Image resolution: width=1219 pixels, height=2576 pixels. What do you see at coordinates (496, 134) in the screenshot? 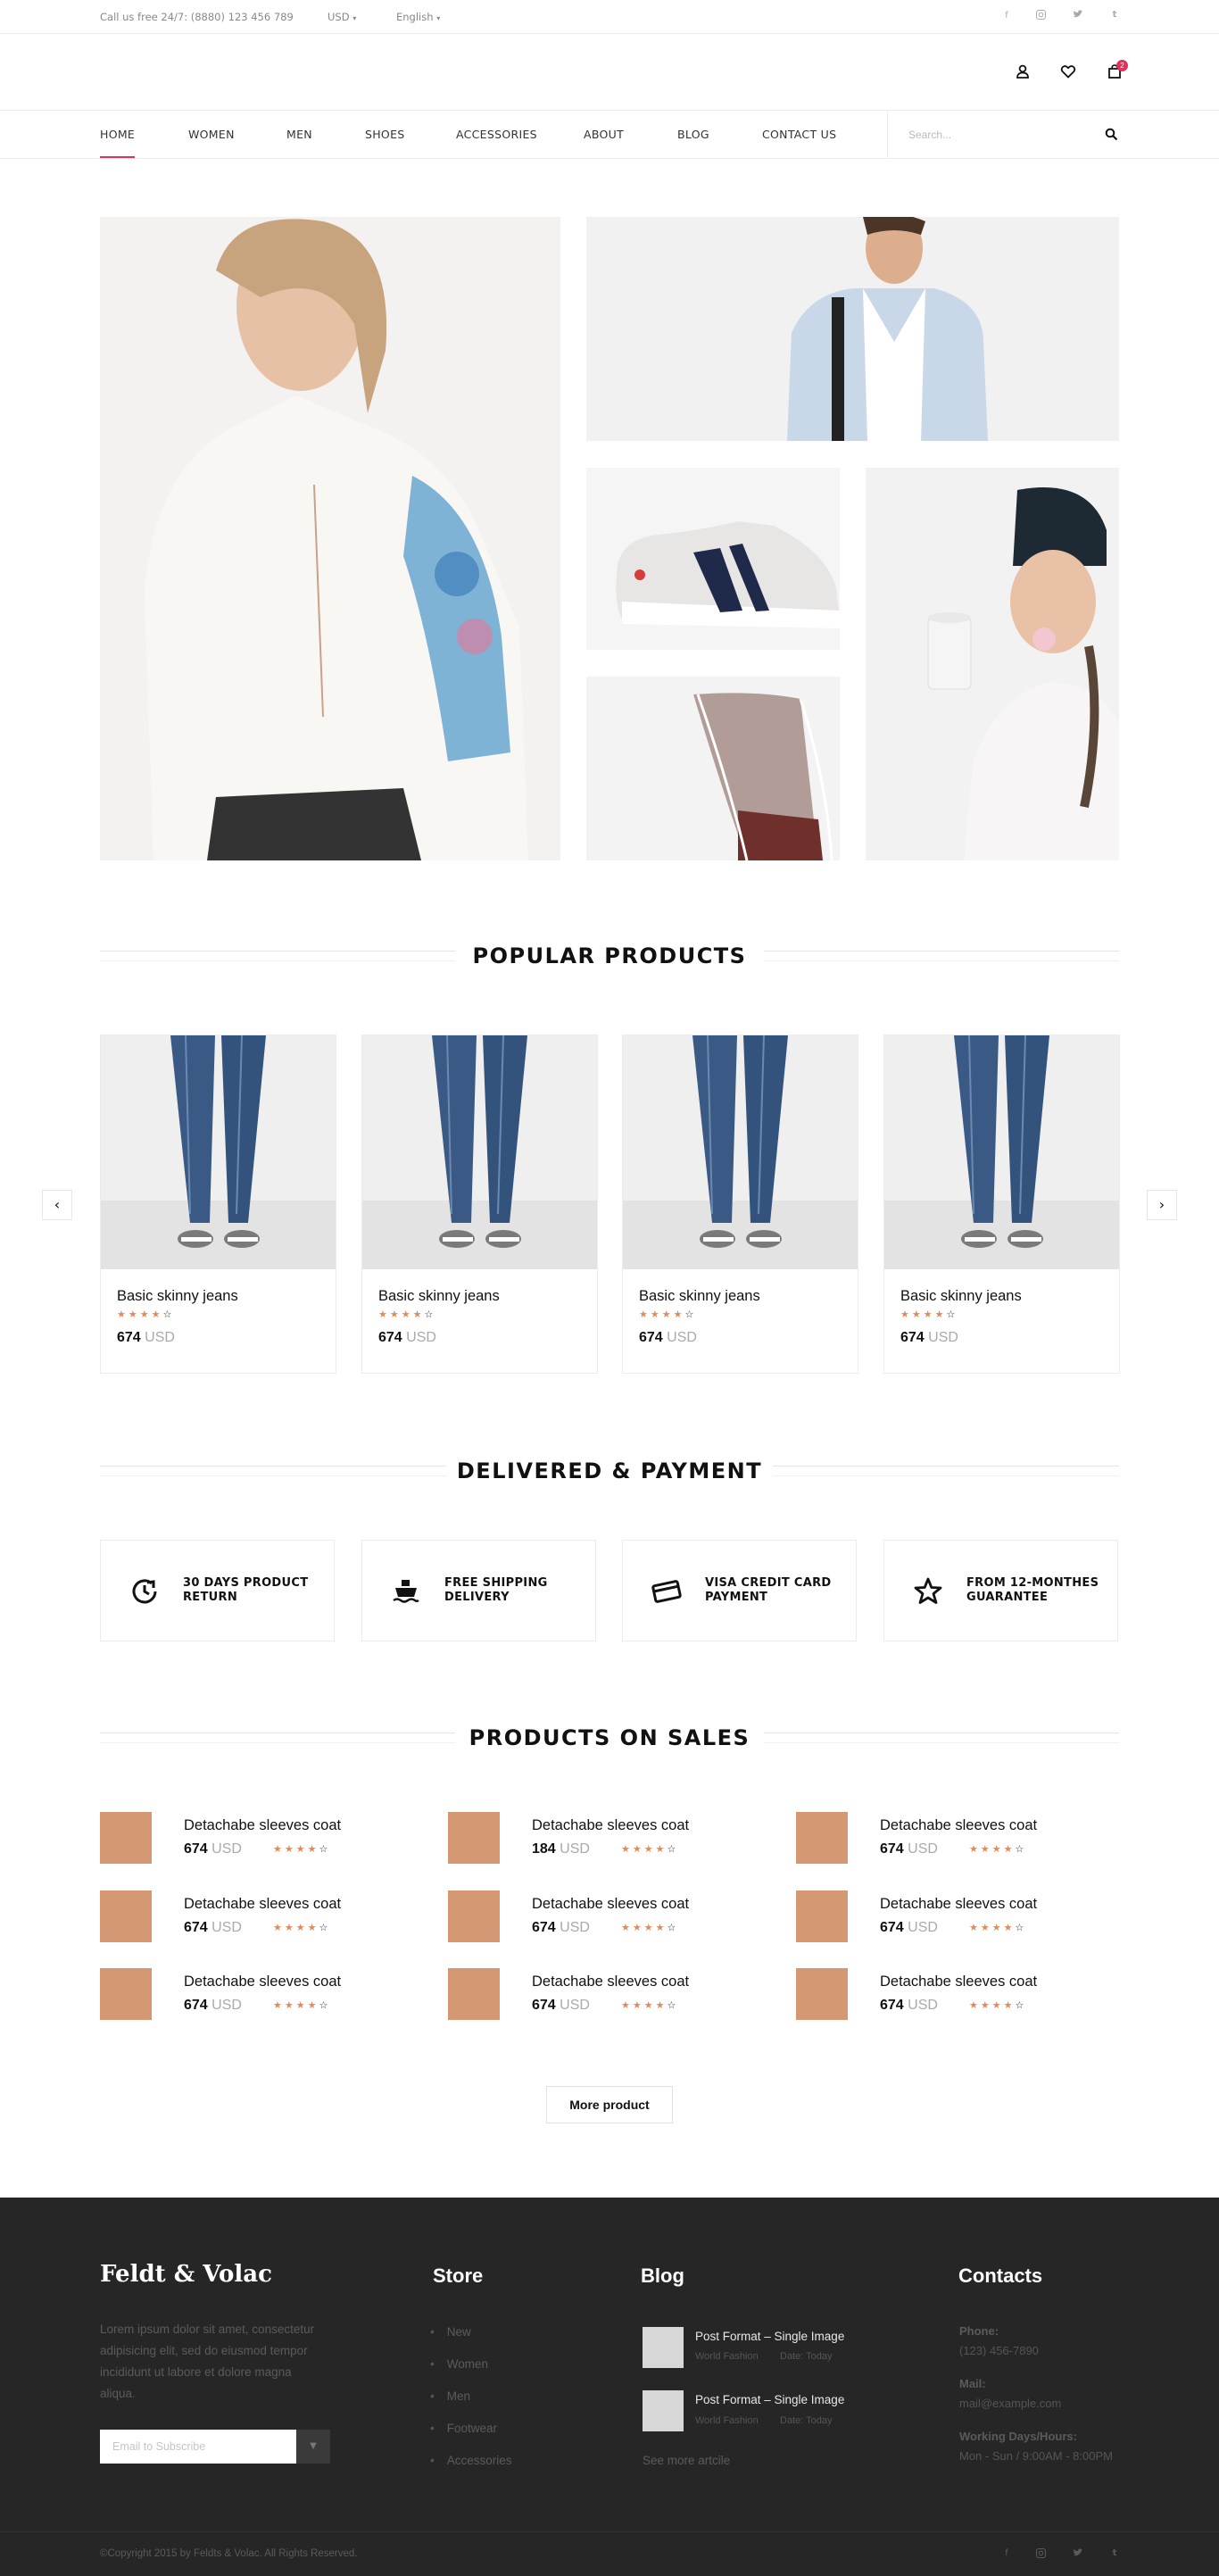
I see `nav-accessories: ACCESSORIES` at bounding box center [496, 134].